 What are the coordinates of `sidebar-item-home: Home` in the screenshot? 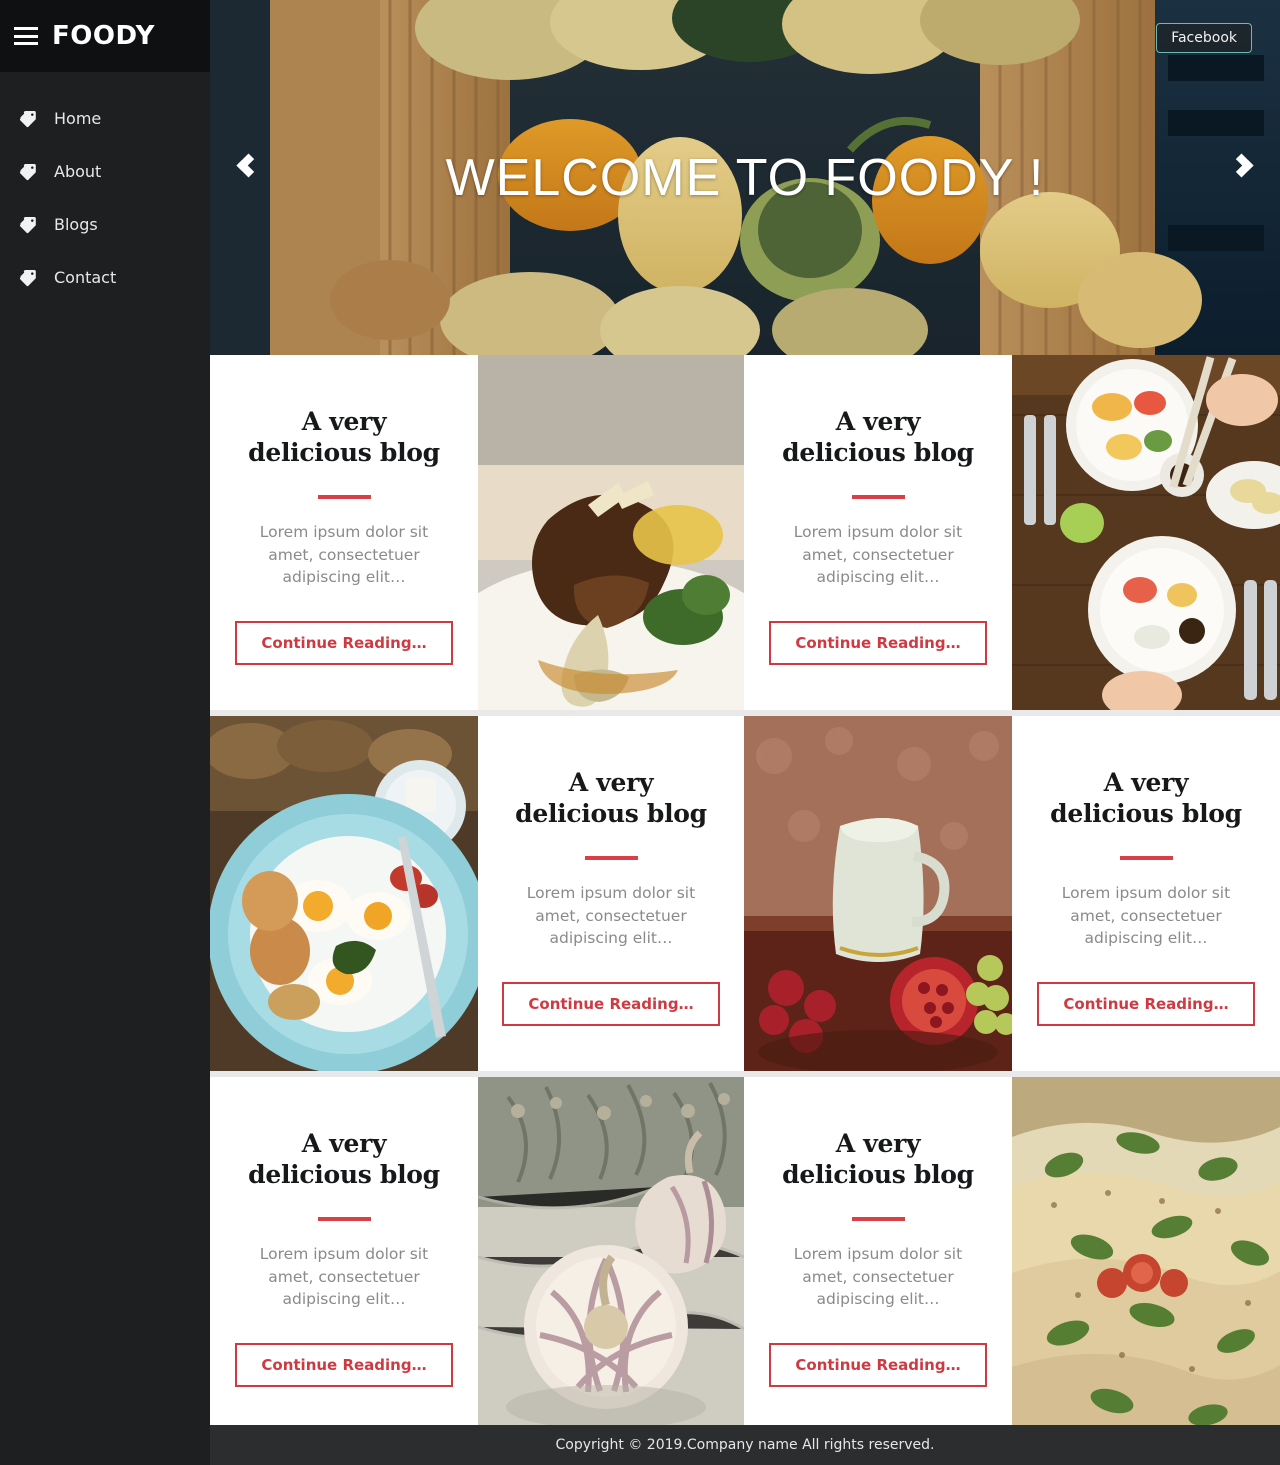 It's located at (105, 118).